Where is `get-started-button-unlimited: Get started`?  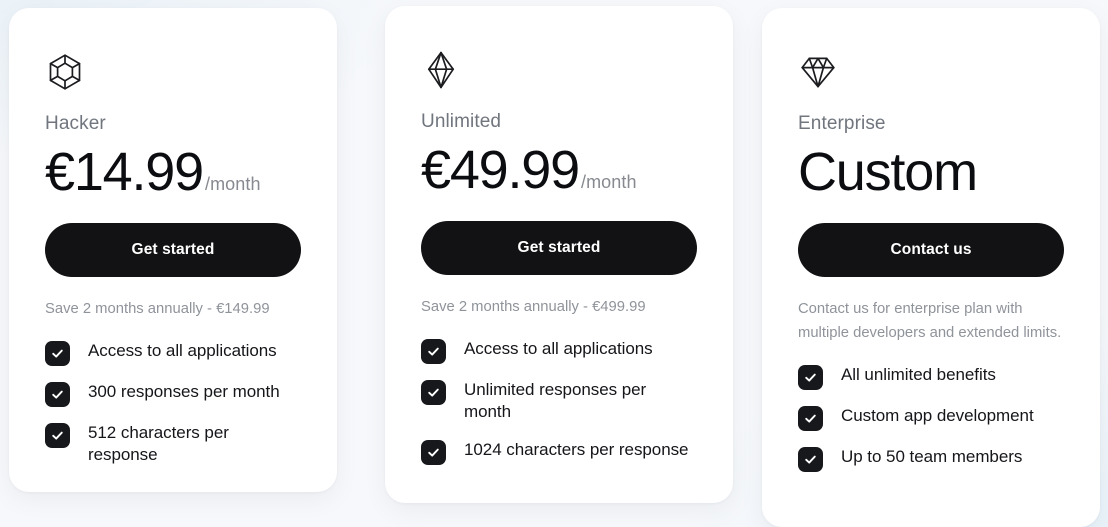 get-started-button-unlimited: Get started is located at coordinates (559, 248).